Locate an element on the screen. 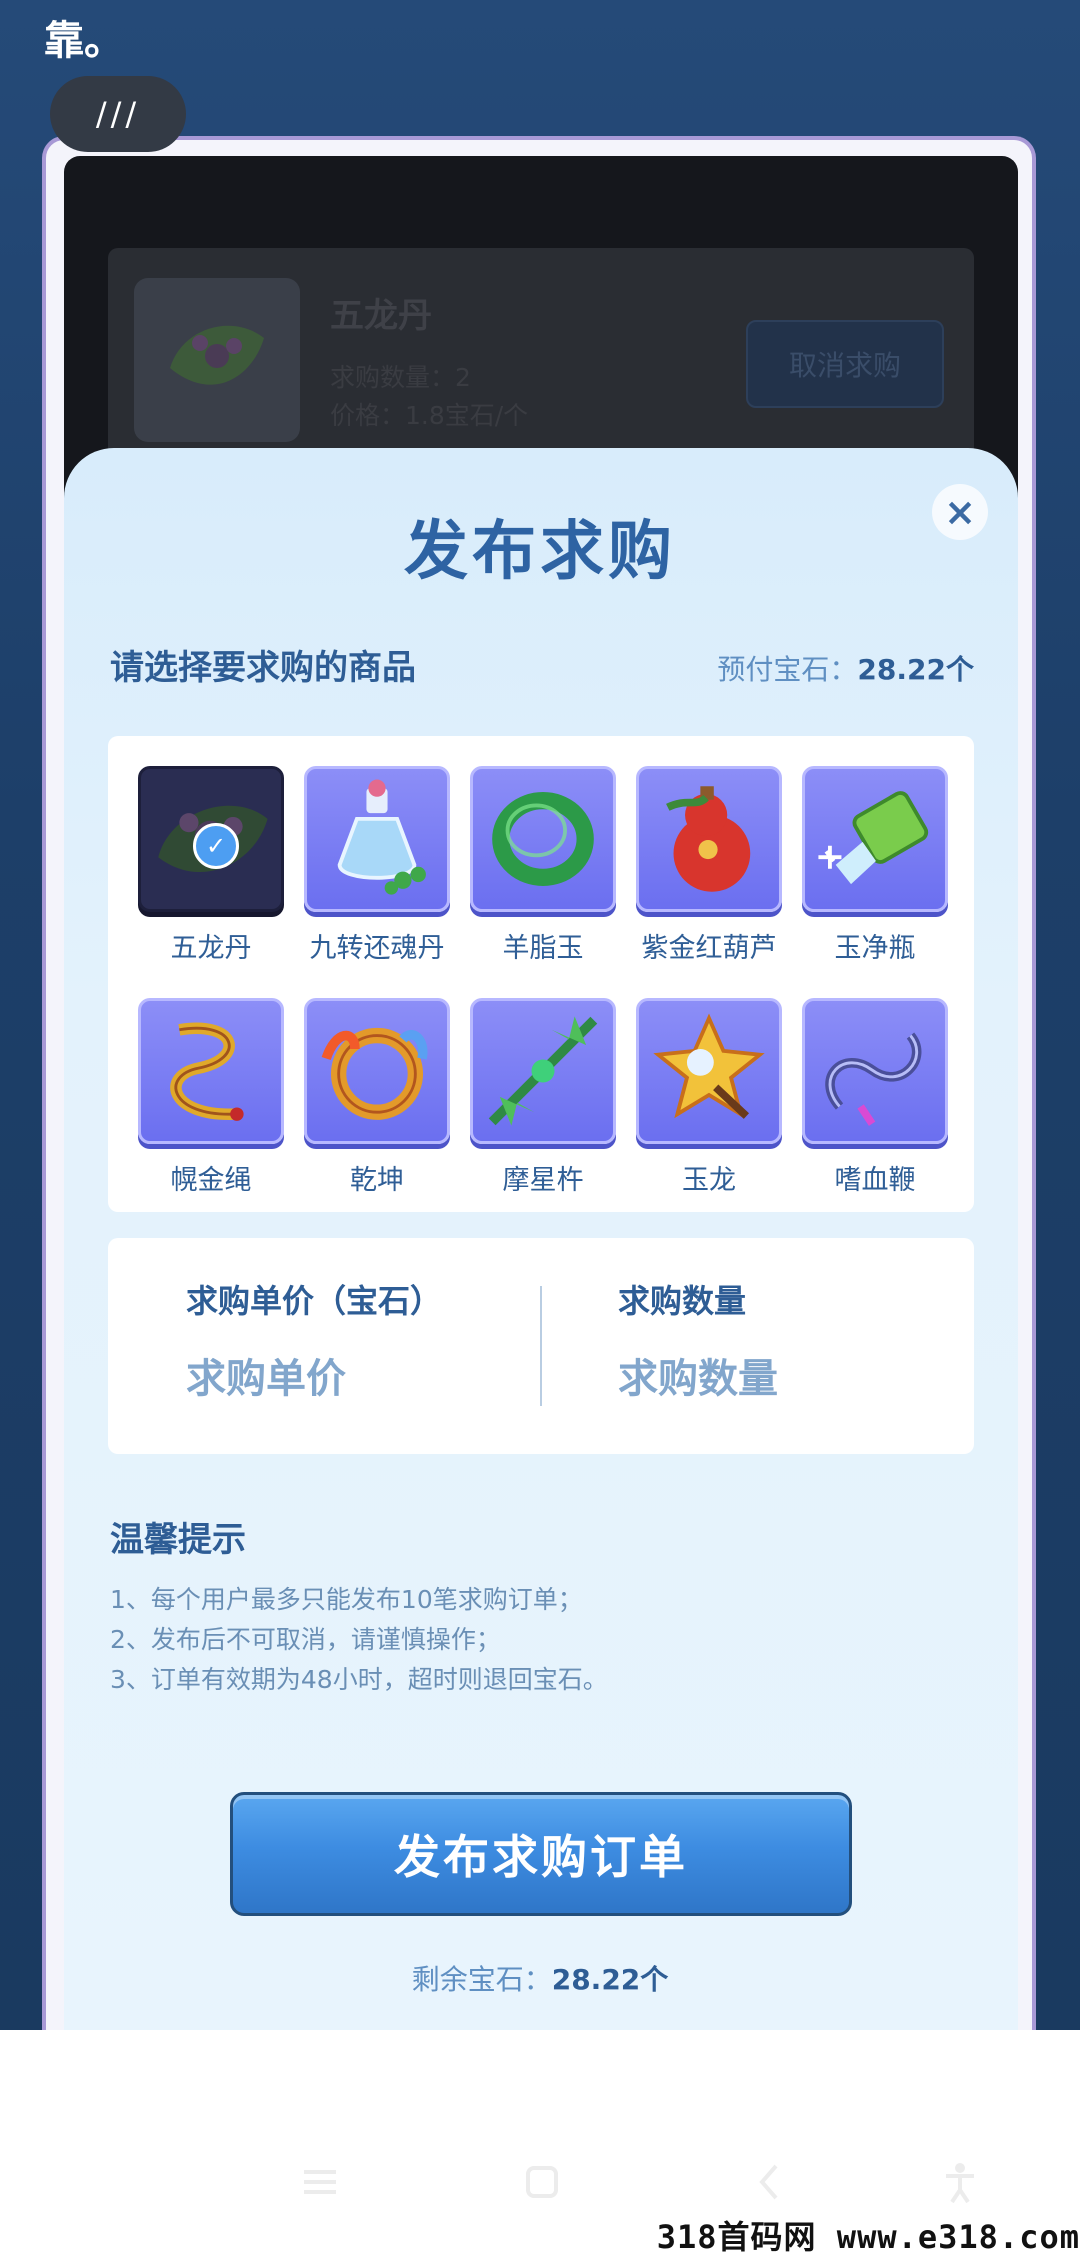 Image resolution: width=1080 pixels, height=2258 pixels. prepaid-value: 28.22个 is located at coordinates (915, 669).